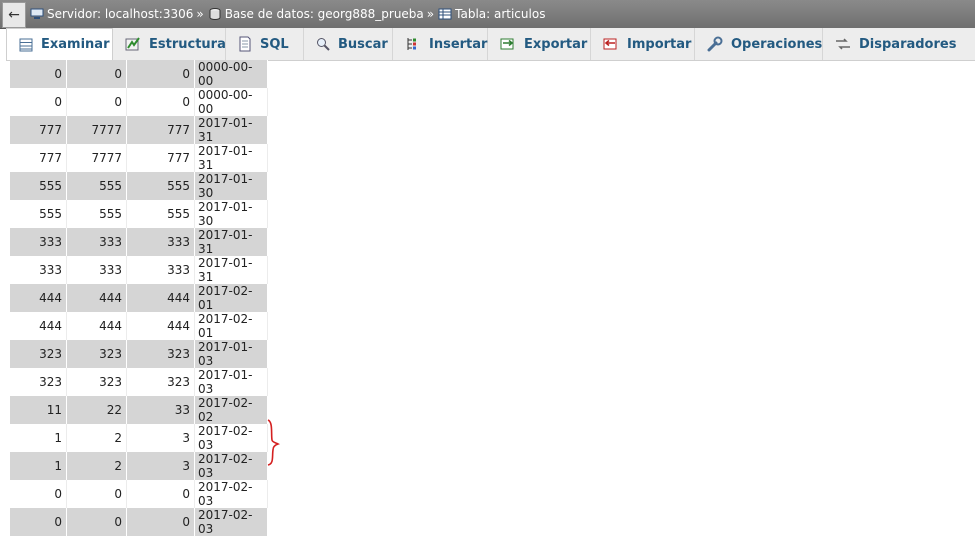 The image size is (975, 536). I want to click on table-cell: 11, so click(38, 410).